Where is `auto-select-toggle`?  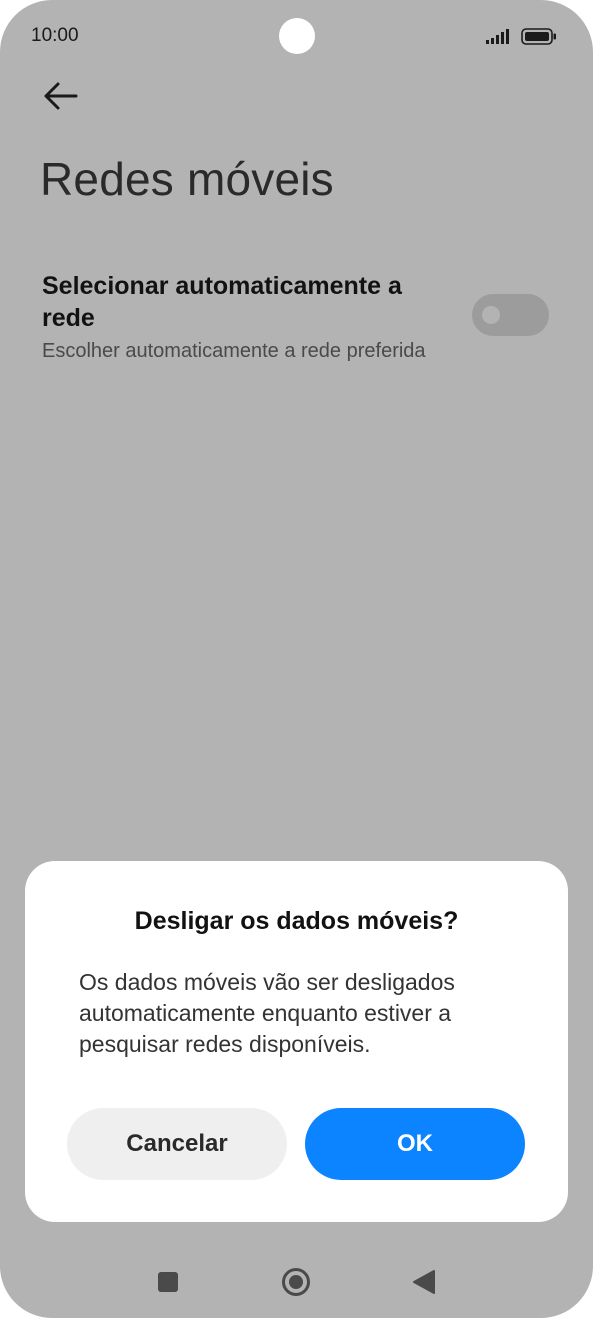
auto-select-toggle is located at coordinates (510, 315).